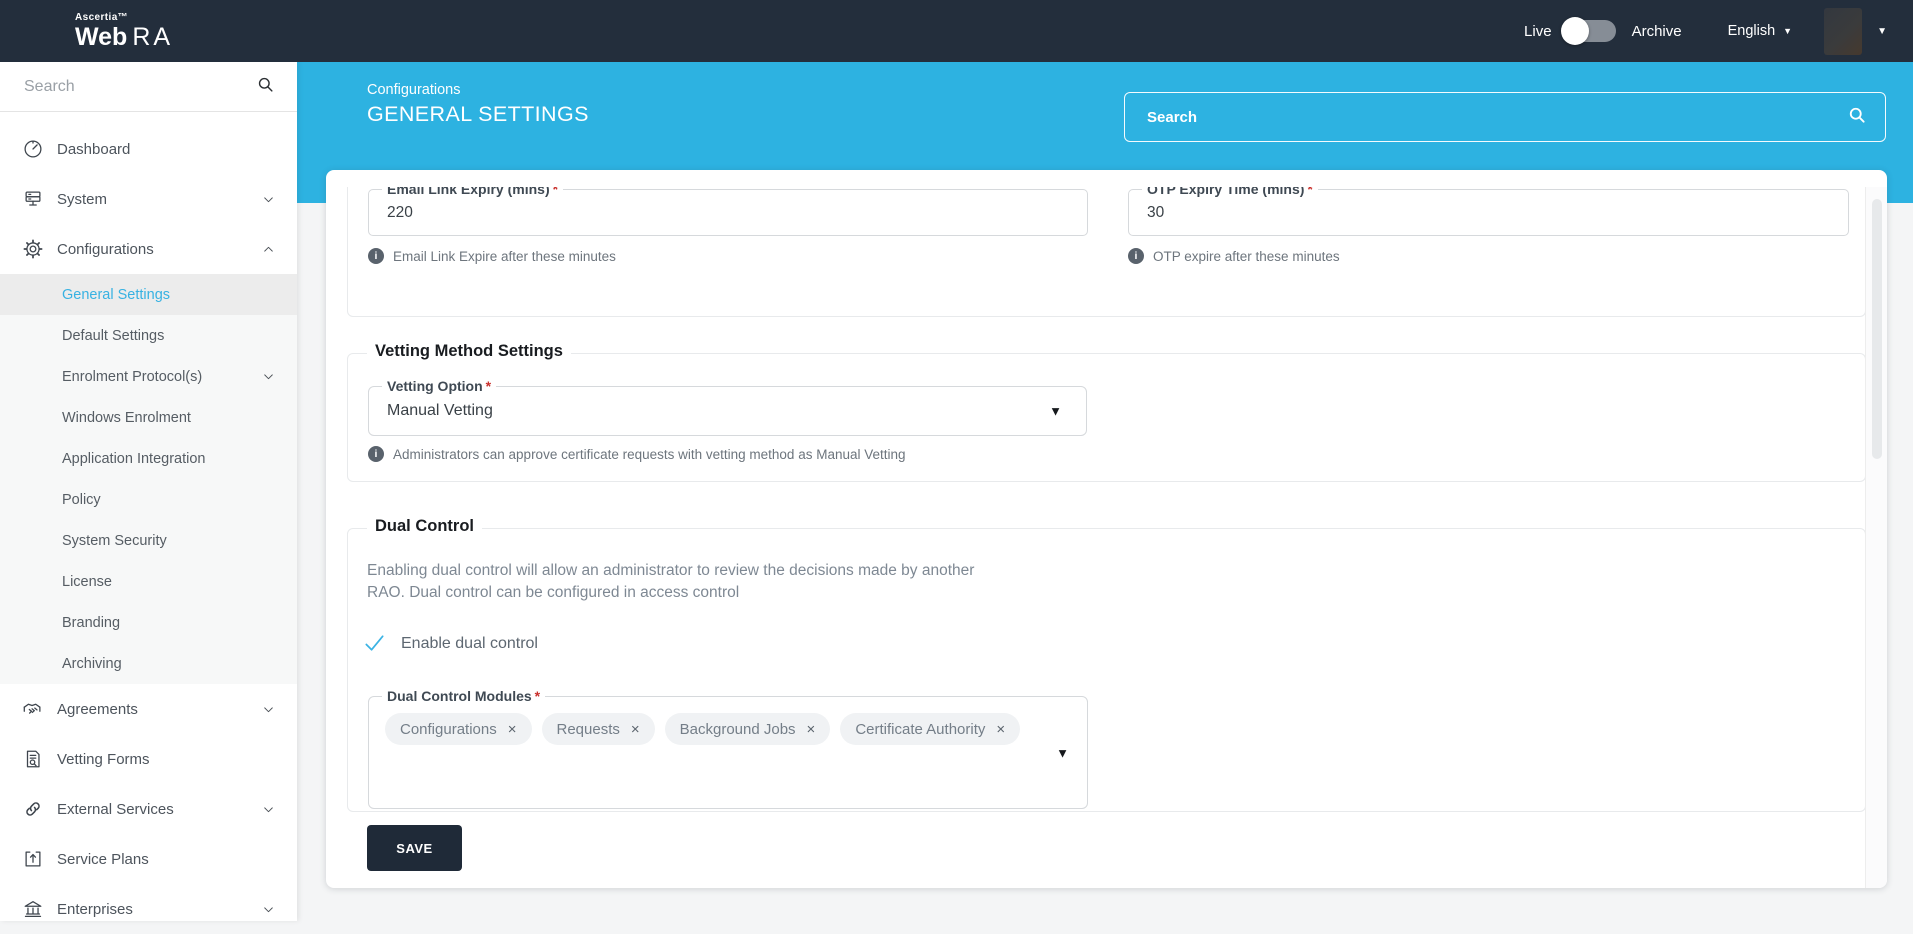 Image resolution: width=1913 pixels, height=934 pixels. Describe the element at coordinates (148, 709) in the screenshot. I see `sidebar-item-agreements: Agreements` at that location.